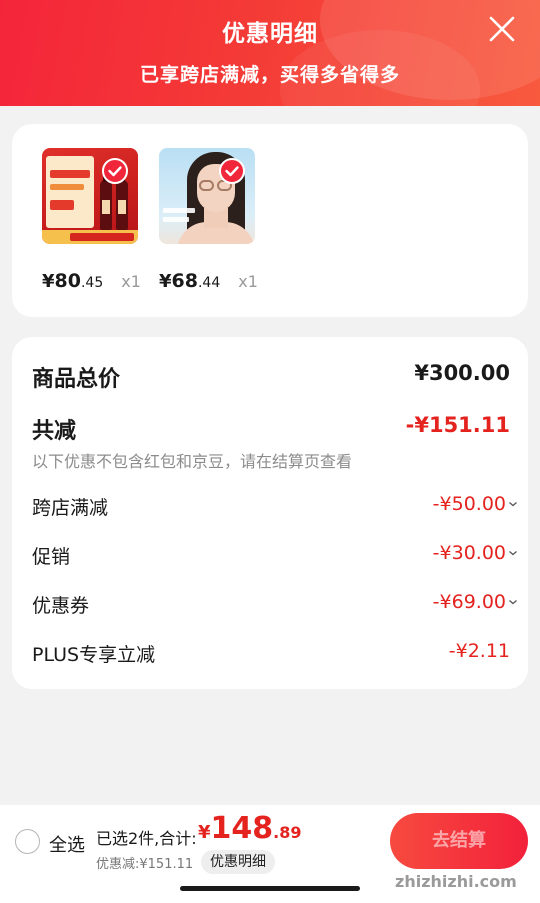 This screenshot has height=903, width=540. What do you see at coordinates (94, 655) in the screenshot?
I see `discount-label: PLUS专享立减` at bounding box center [94, 655].